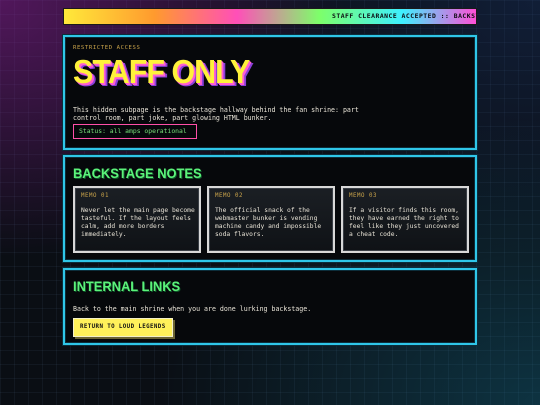  Describe the element at coordinates (107, 48) in the screenshot. I see `hero-eyebrow: RESTRICTED ACCESS` at that location.